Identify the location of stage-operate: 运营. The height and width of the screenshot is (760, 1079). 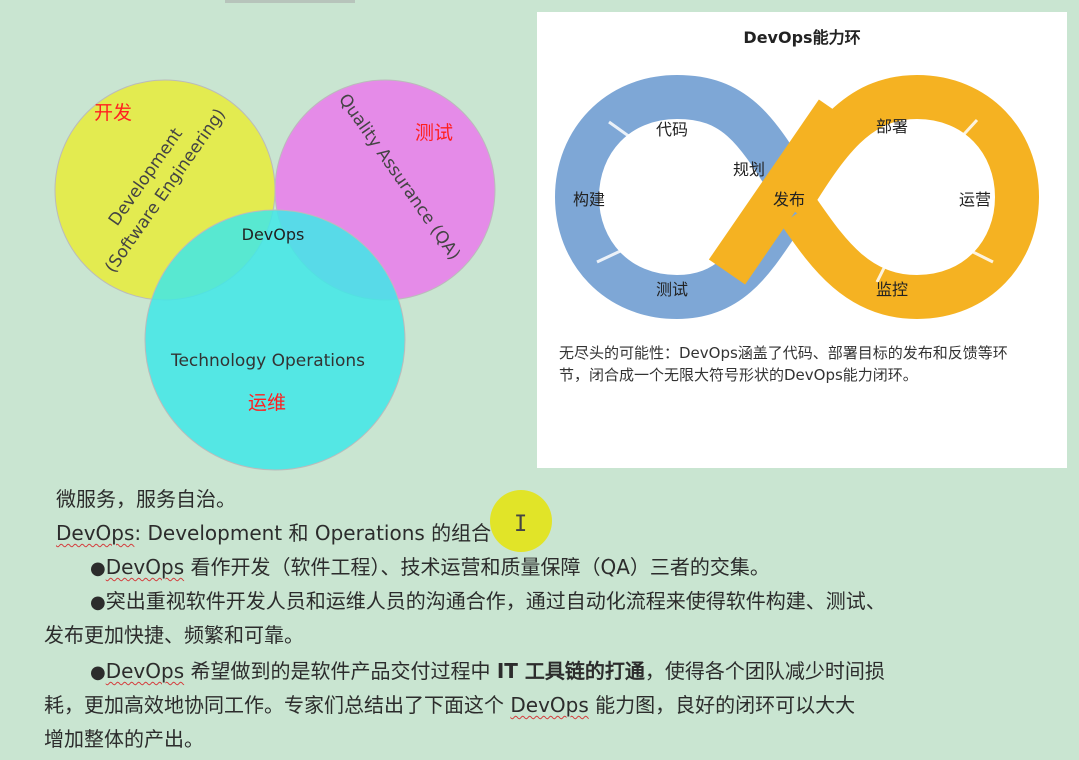
(975, 199).